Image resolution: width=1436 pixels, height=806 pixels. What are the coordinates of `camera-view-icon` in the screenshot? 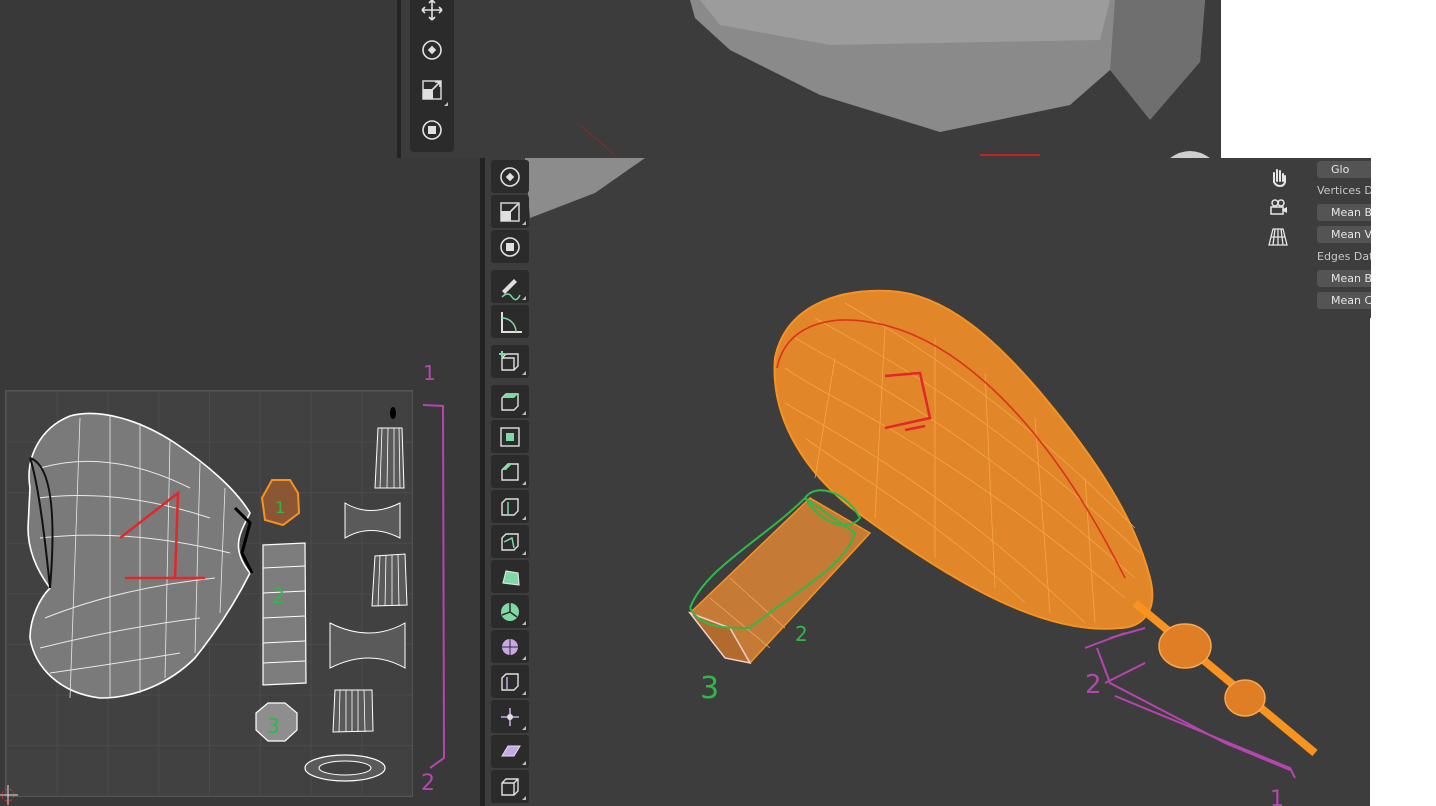 It's located at (1278, 207).